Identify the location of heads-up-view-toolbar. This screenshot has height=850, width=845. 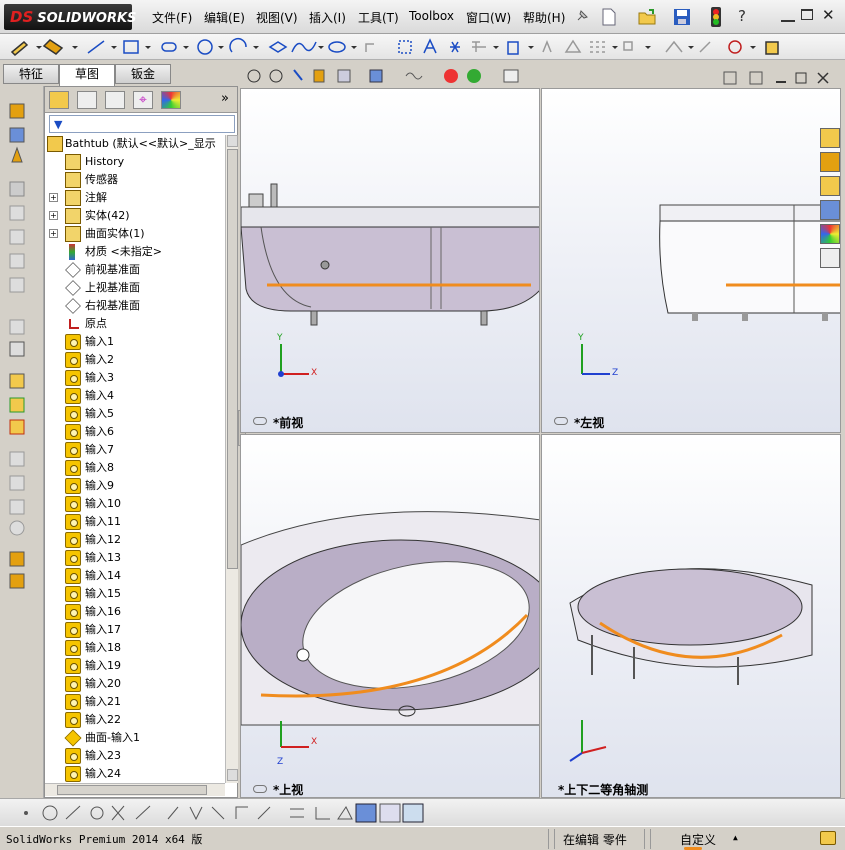
(396, 77).